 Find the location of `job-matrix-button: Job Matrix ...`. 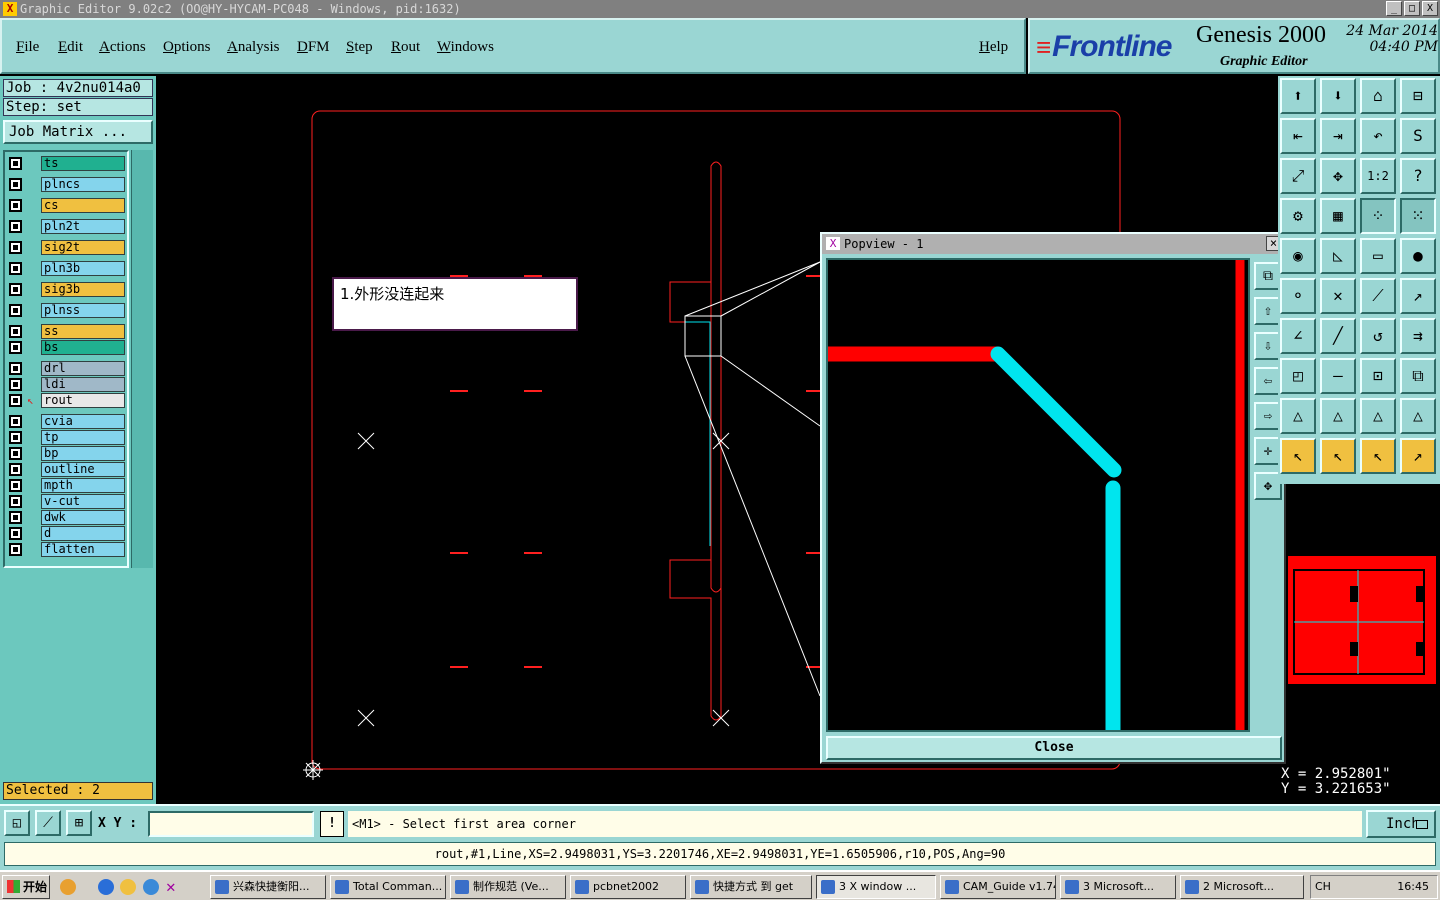

job-matrix-button: Job Matrix ... is located at coordinates (78, 132).